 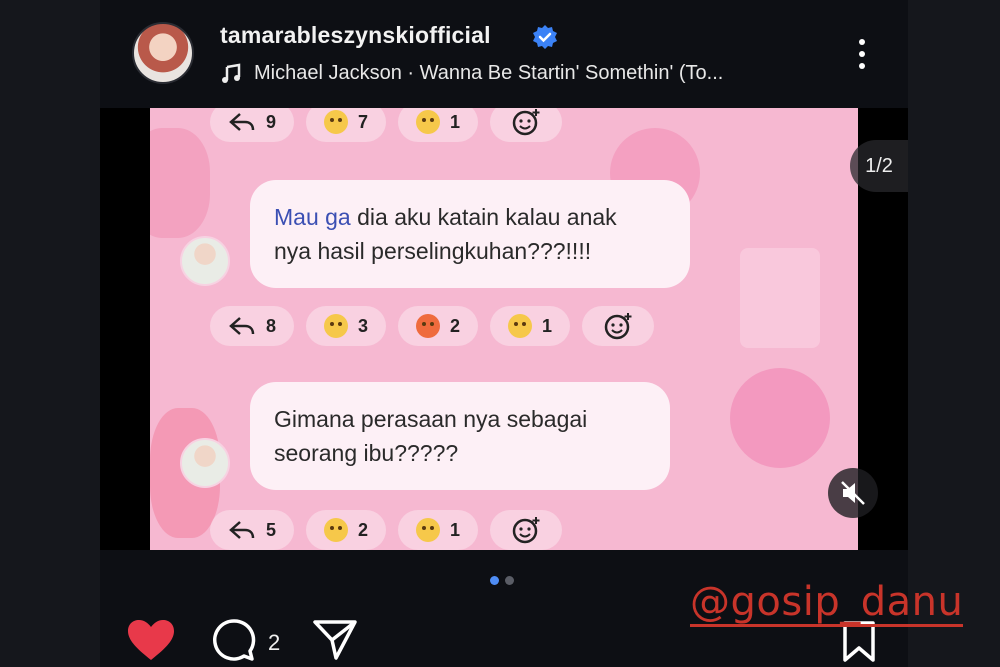 What do you see at coordinates (363, 121) in the screenshot?
I see `reaction-count: 7` at bounding box center [363, 121].